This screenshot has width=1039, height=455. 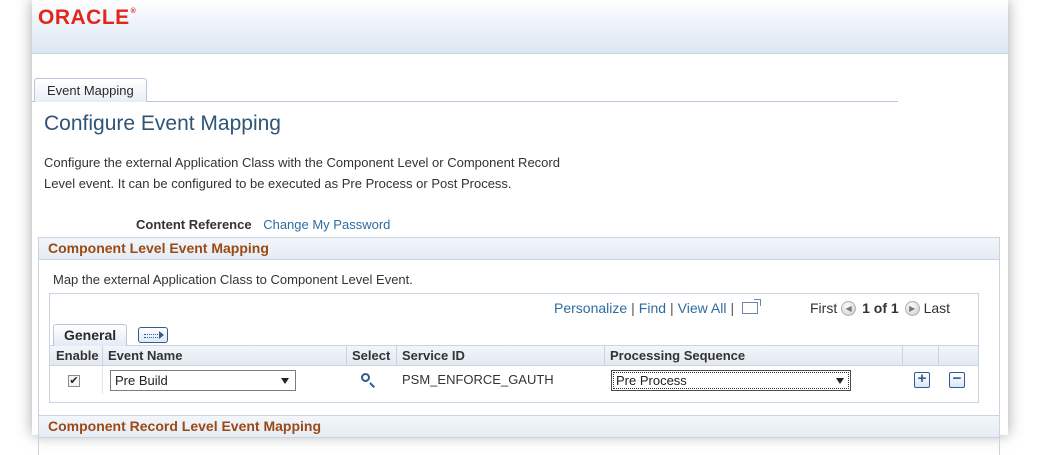 What do you see at coordinates (371, 355) in the screenshot?
I see `col-select: Select` at bounding box center [371, 355].